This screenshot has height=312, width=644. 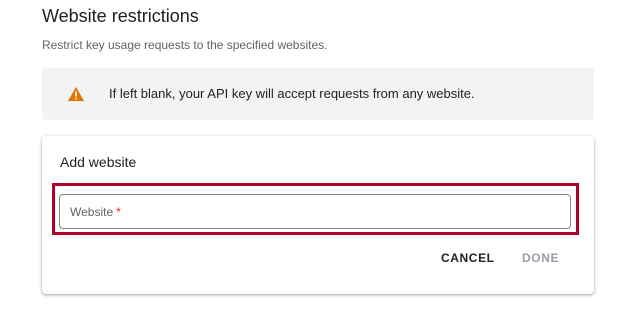 What do you see at coordinates (76, 94) in the screenshot?
I see `warning-triangle-icon` at bounding box center [76, 94].